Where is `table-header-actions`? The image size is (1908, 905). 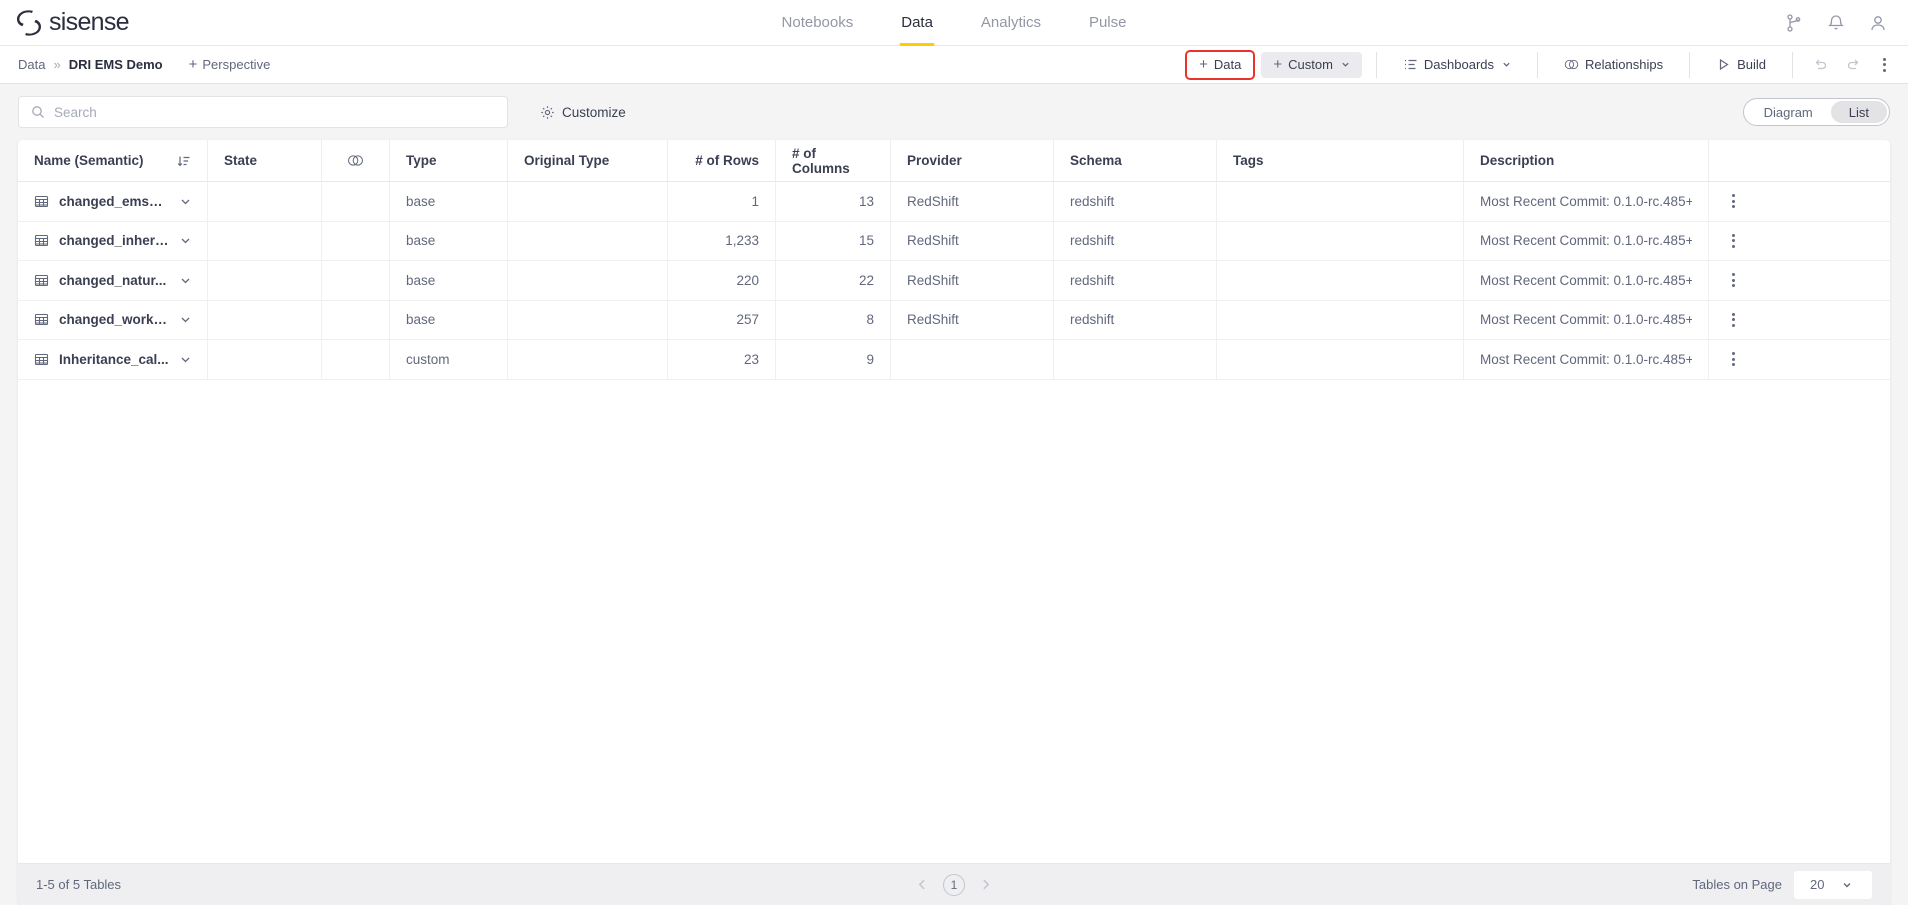
table-header-actions is located at coordinates (1733, 160).